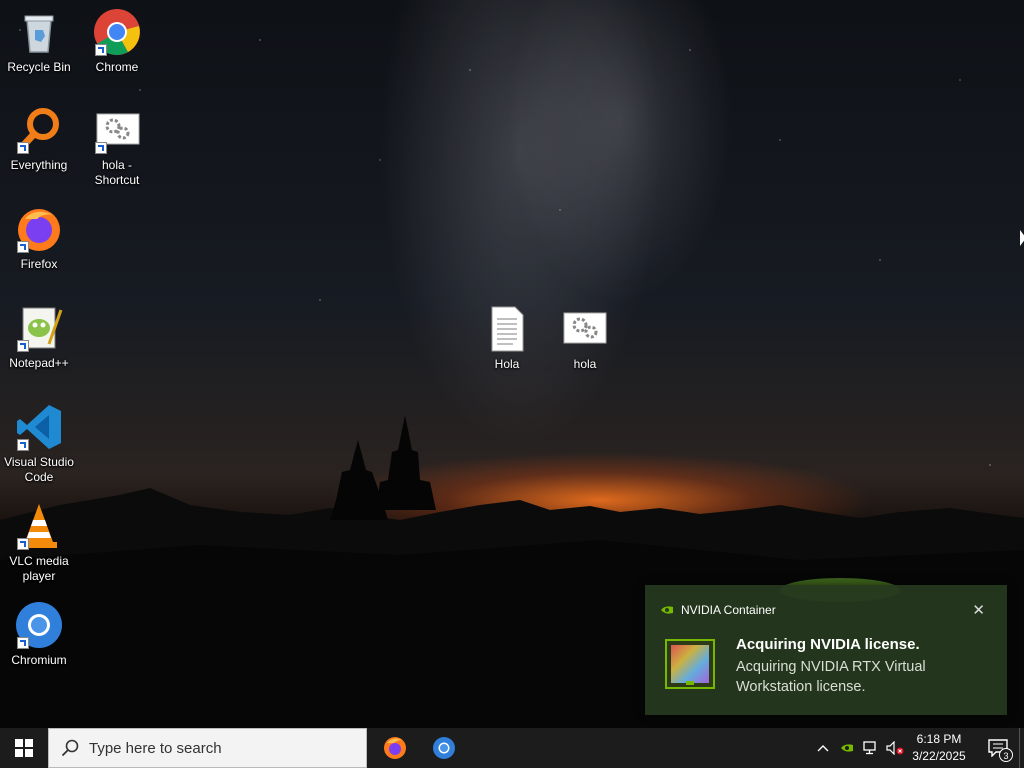 The width and height of the screenshot is (1024, 768). What do you see at coordinates (728, 610) in the screenshot?
I see `toast-app-name: NVIDIA Container` at bounding box center [728, 610].